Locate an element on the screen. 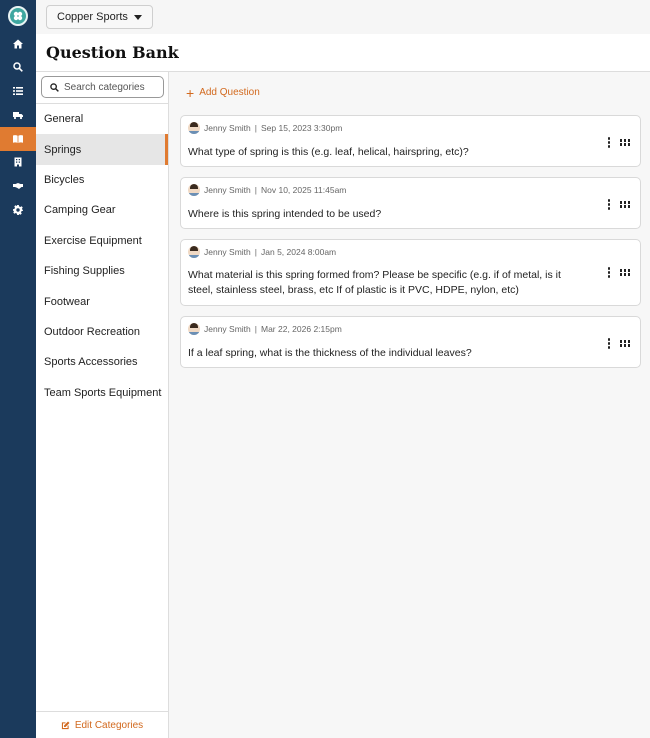  nav-question-bank is located at coordinates (18, 139).